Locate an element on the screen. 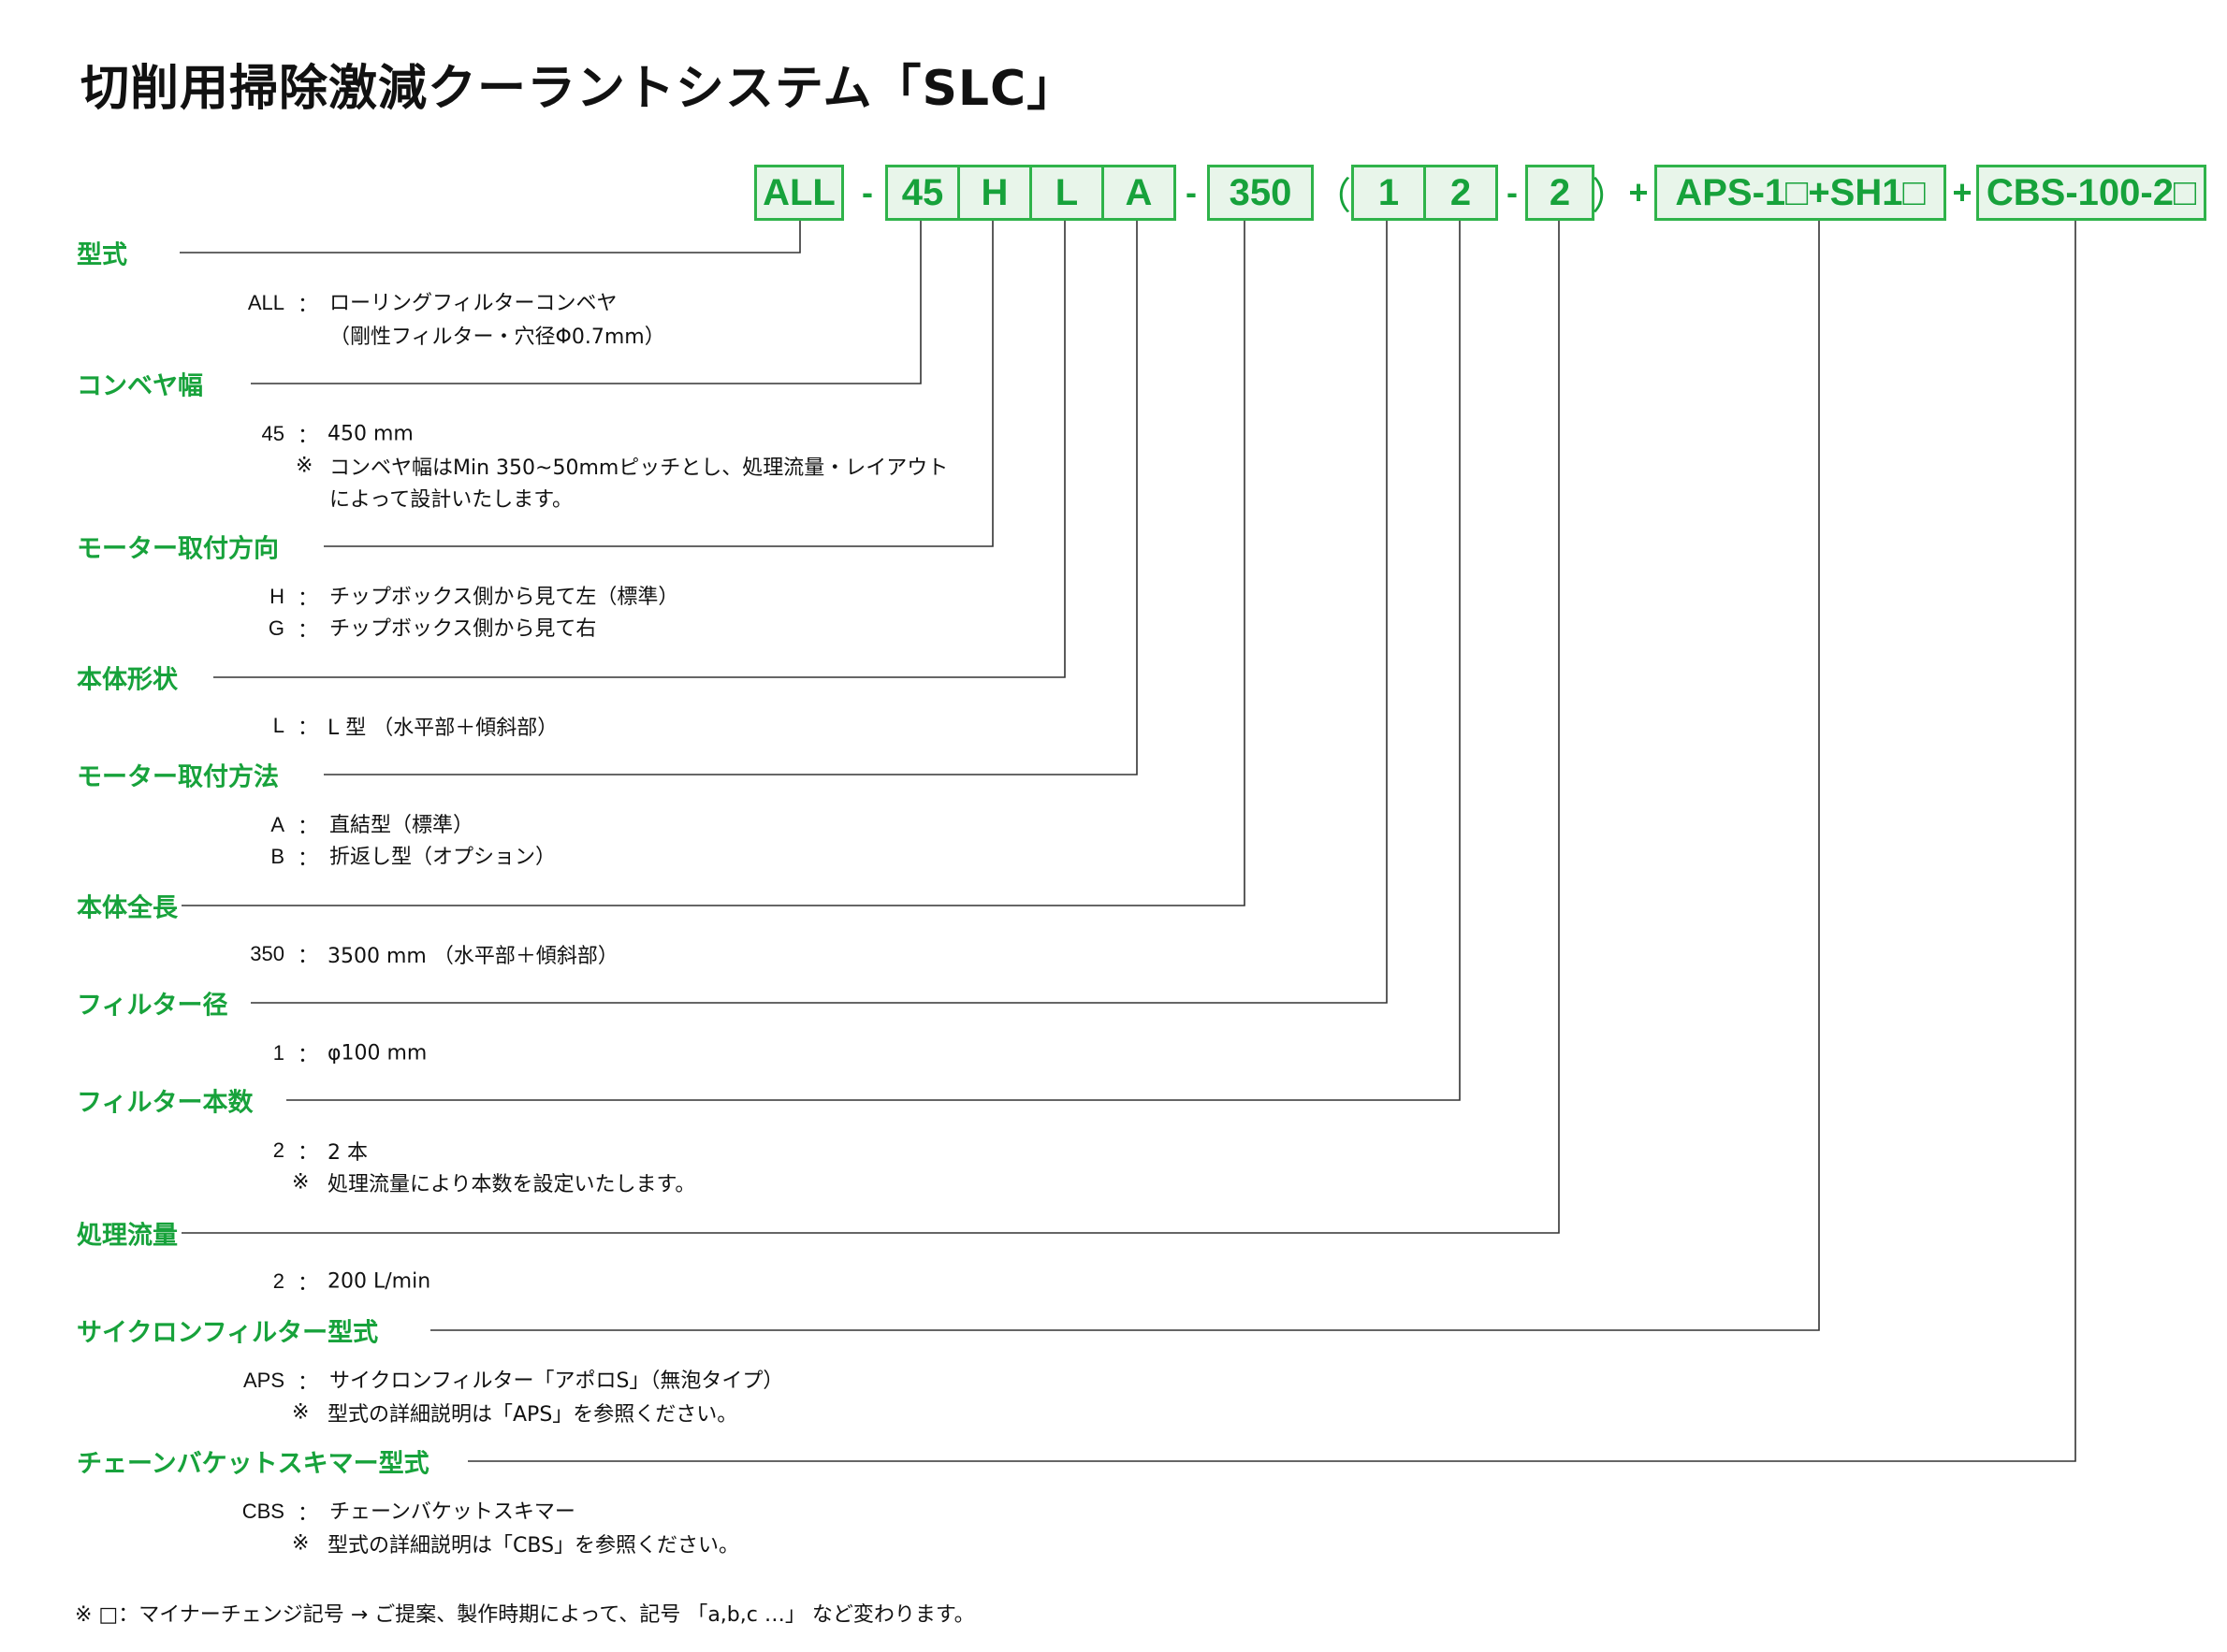  code-box-width: 45 is located at coordinates (922, 193).